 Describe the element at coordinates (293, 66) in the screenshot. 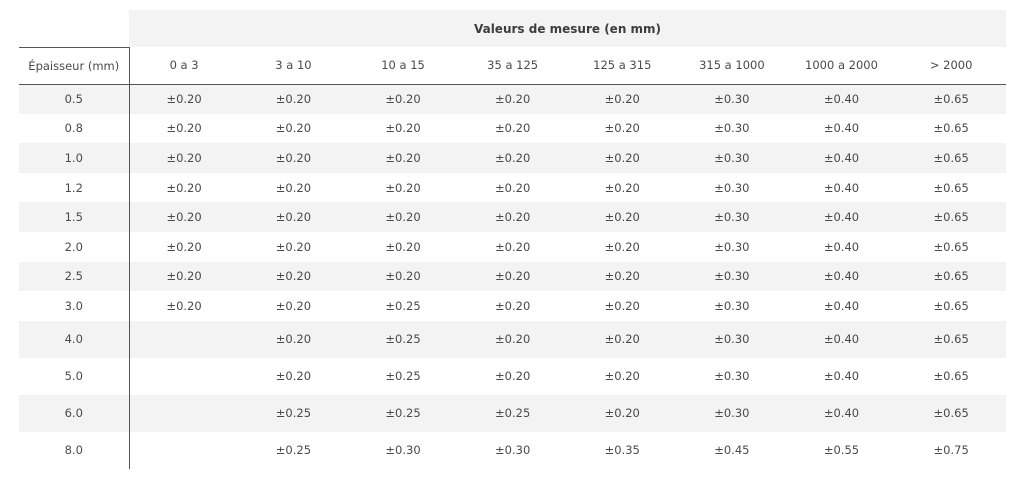

I see `column-header: 3 a 10` at that location.